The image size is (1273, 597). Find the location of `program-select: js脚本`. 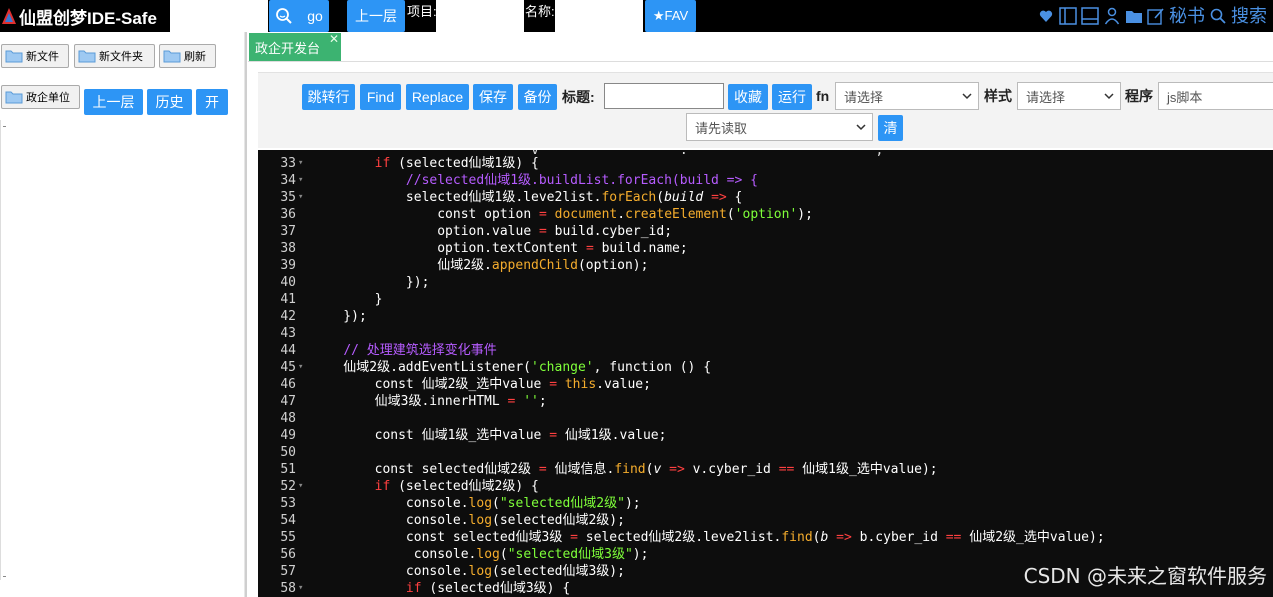

program-select: js脚本 is located at coordinates (1215, 96).